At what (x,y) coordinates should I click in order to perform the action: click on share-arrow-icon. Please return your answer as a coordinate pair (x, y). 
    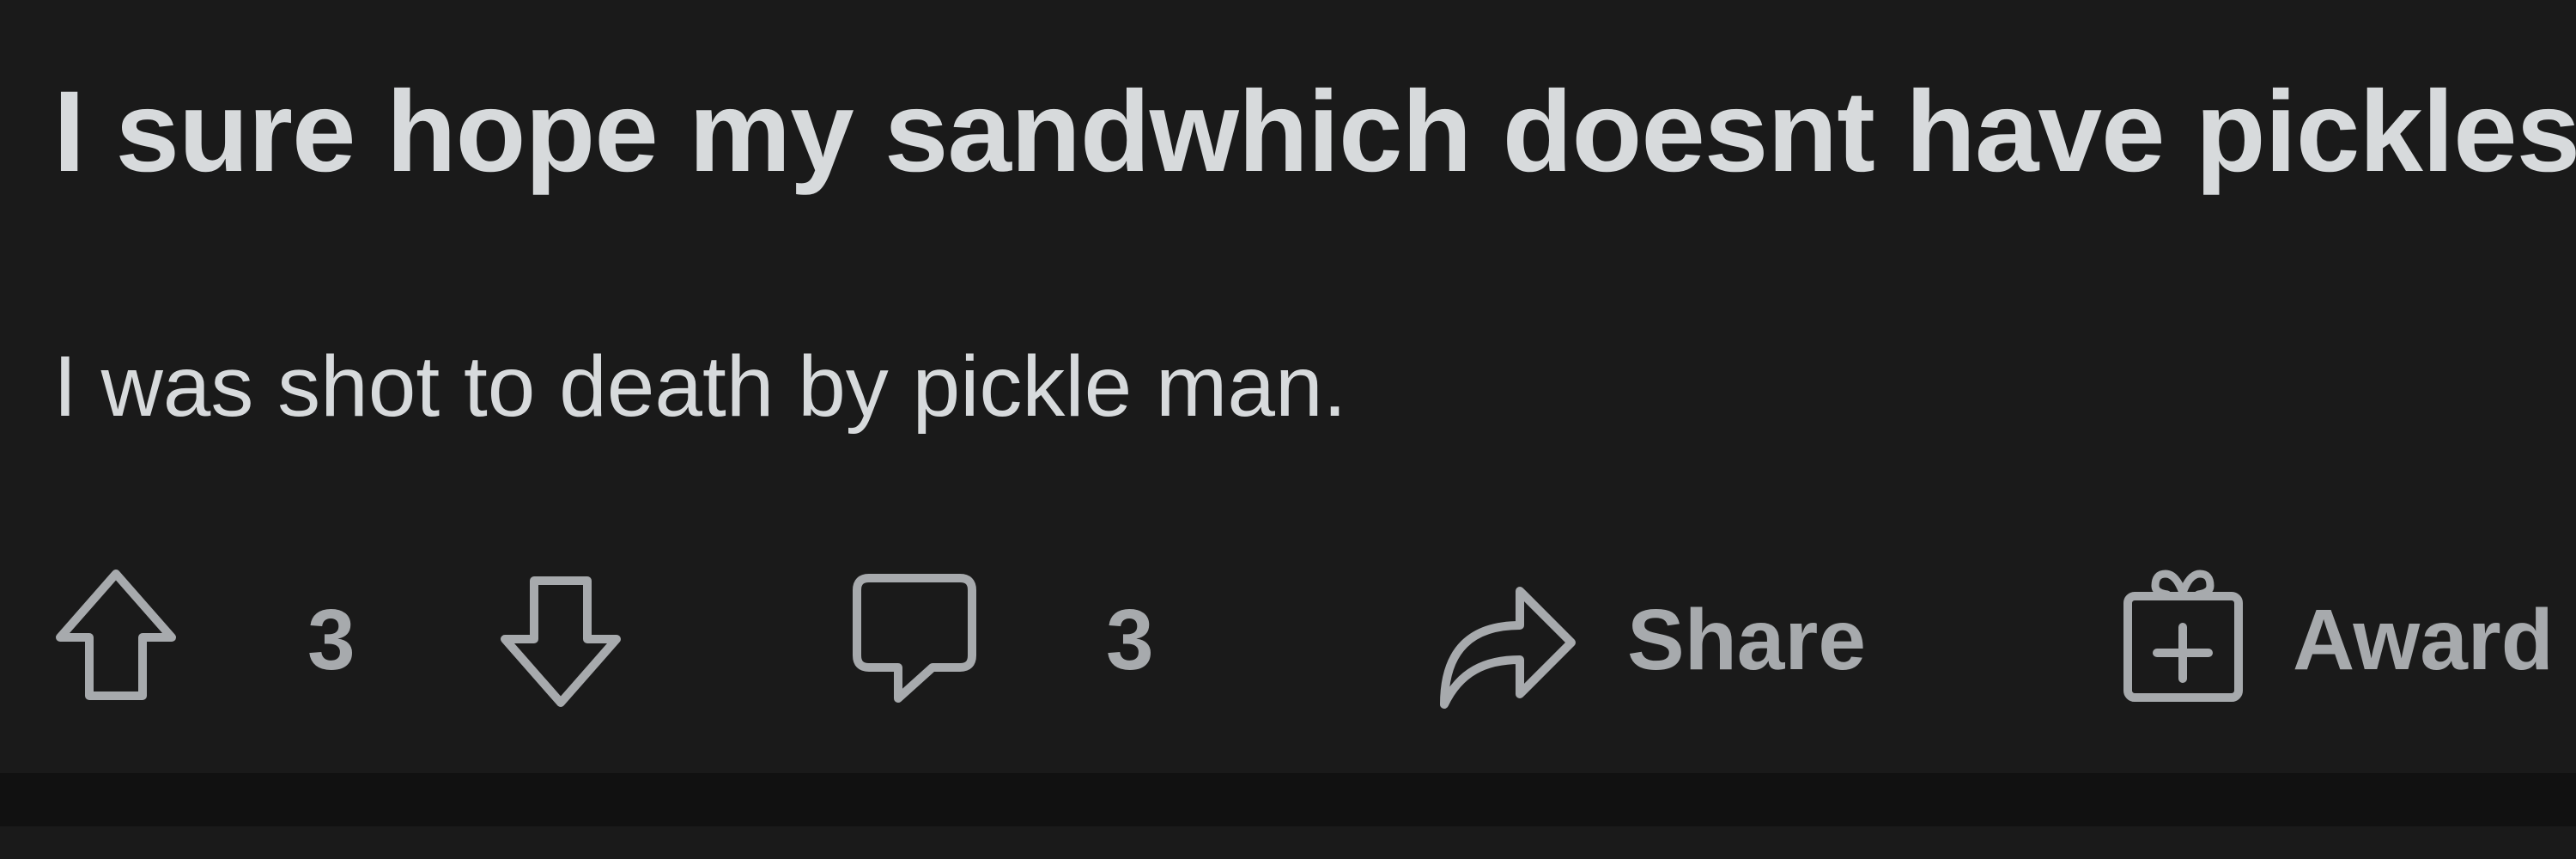
    Looking at the image, I should click on (1508, 648).